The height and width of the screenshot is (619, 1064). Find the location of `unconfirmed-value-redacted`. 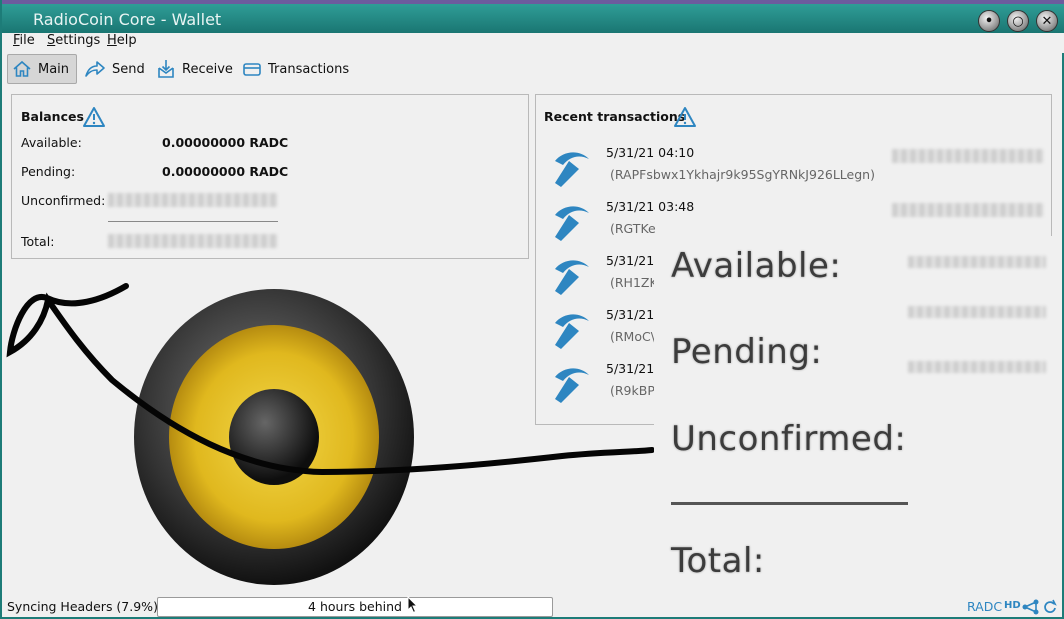

unconfirmed-value-redacted is located at coordinates (193, 200).